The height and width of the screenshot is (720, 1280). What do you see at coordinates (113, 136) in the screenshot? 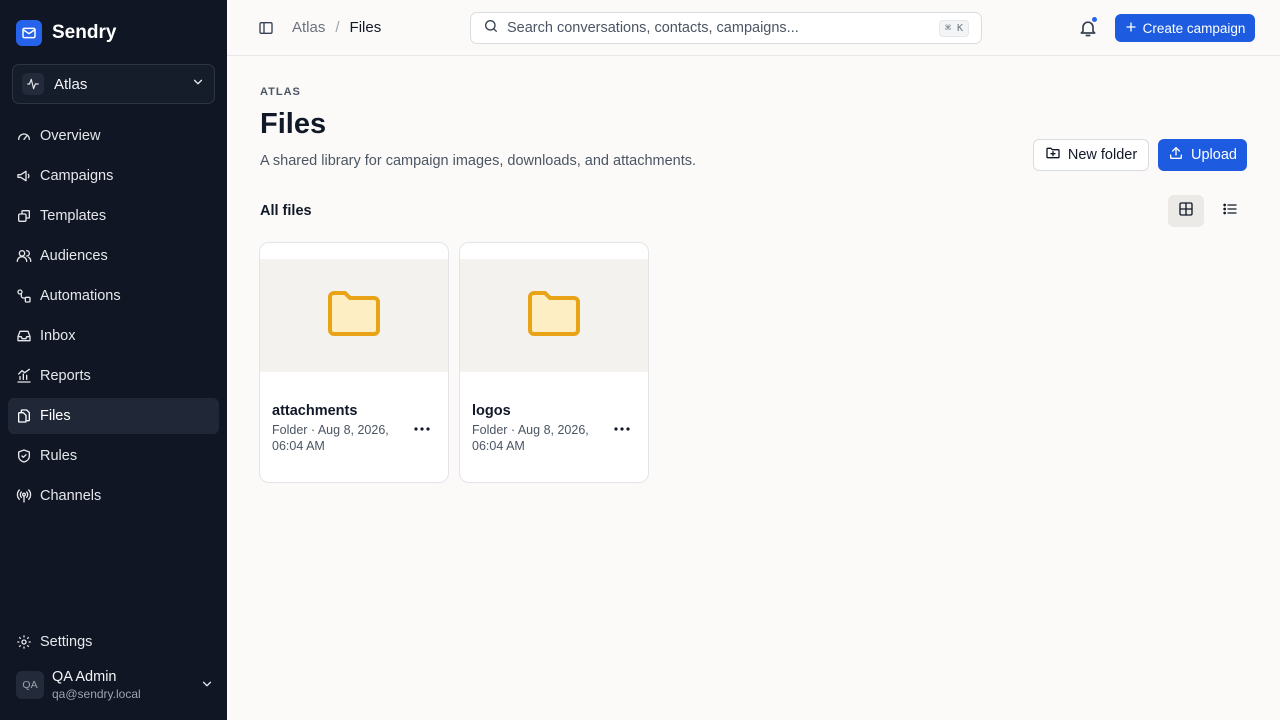
I see `sidebar-item-overview: Overview` at bounding box center [113, 136].